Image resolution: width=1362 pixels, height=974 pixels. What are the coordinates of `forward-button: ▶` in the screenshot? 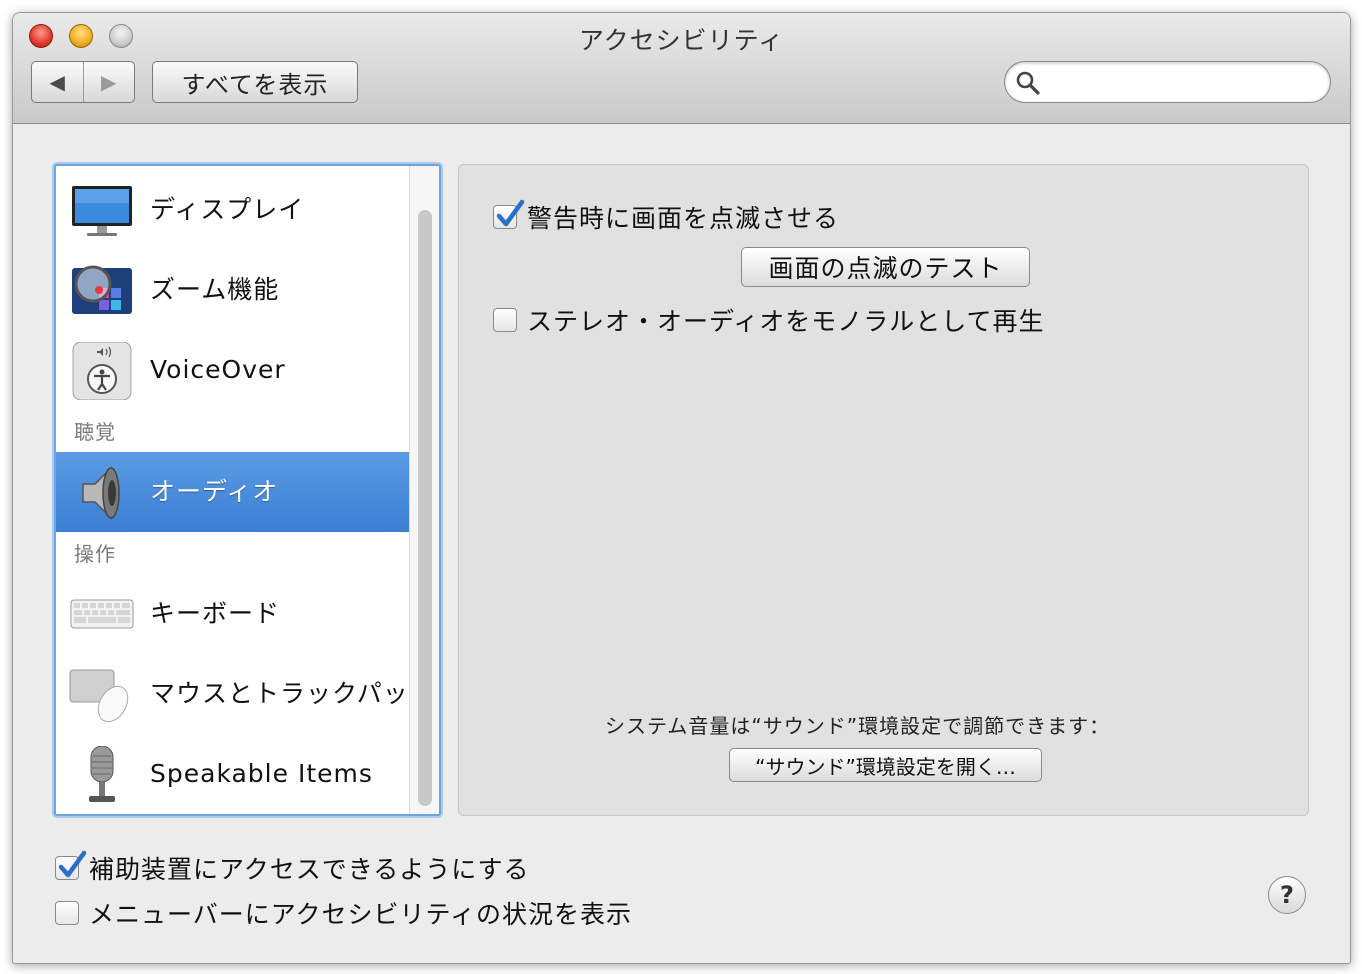 It's located at (109, 82).